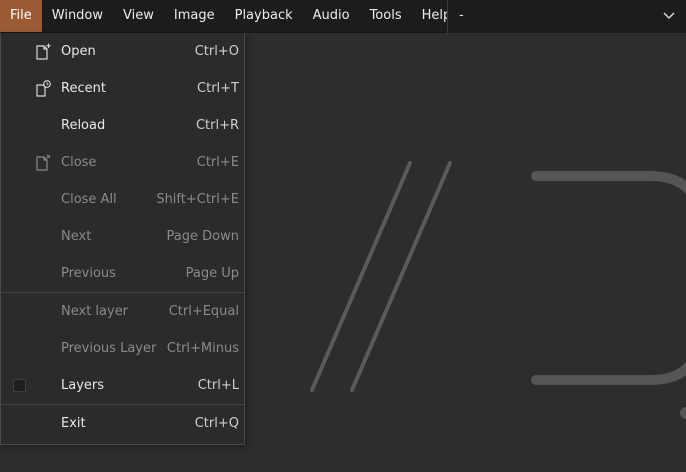  I want to click on menu-item-label: Next layer, so click(95, 311).